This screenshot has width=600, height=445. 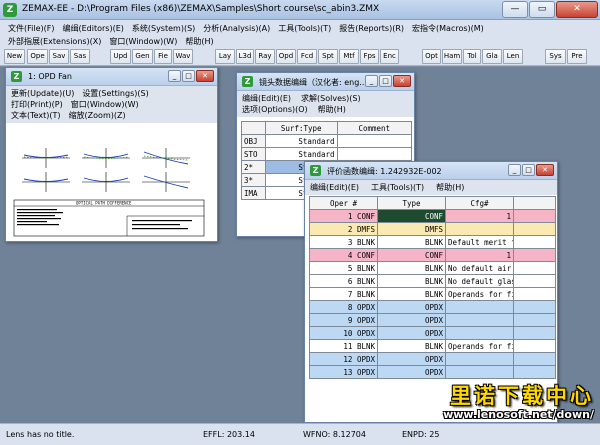 I want to click on merit-editor-titlebar: Z 评价函数编缉: 1.242932E-002 _ □ ✕, so click(x=431, y=171).